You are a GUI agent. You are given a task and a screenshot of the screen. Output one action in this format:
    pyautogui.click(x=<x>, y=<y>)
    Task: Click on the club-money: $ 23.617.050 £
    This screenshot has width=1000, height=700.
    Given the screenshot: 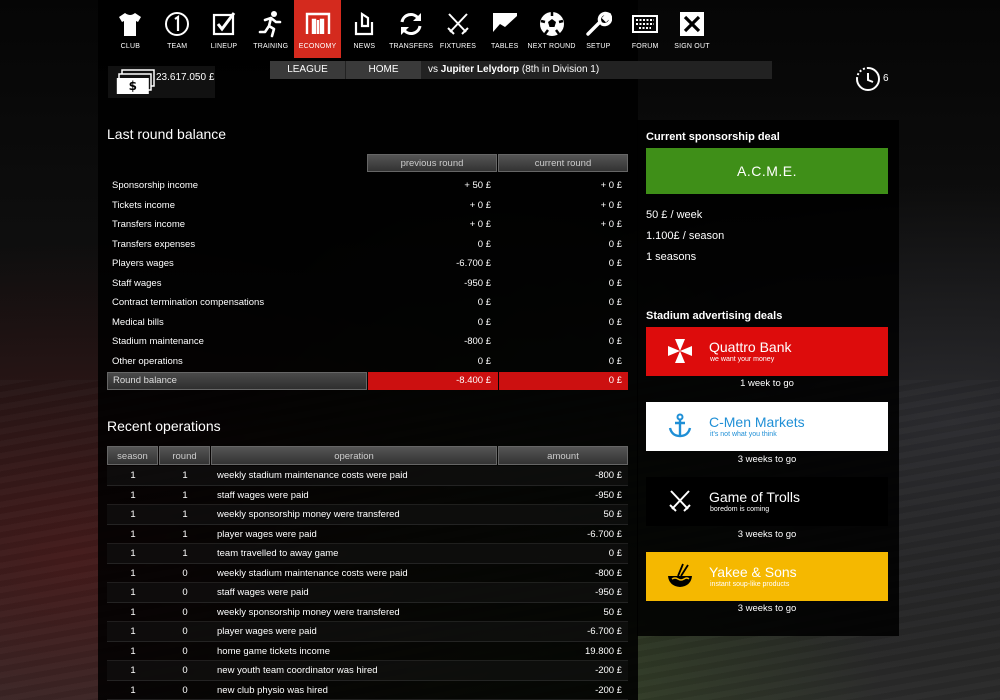 What is the action you would take?
    pyautogui.click(x=161, y=82)
    